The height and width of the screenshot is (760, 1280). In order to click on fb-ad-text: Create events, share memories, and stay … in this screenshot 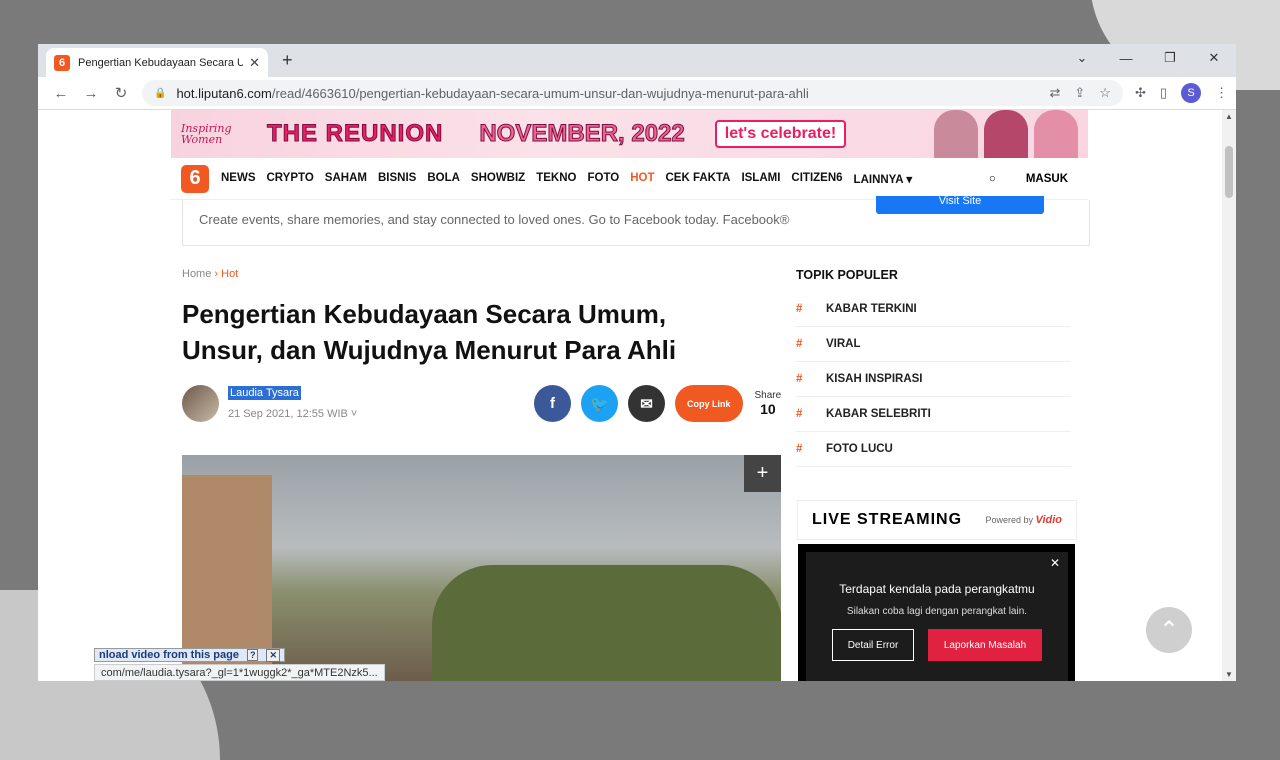, I will do `click(494, 219)`.